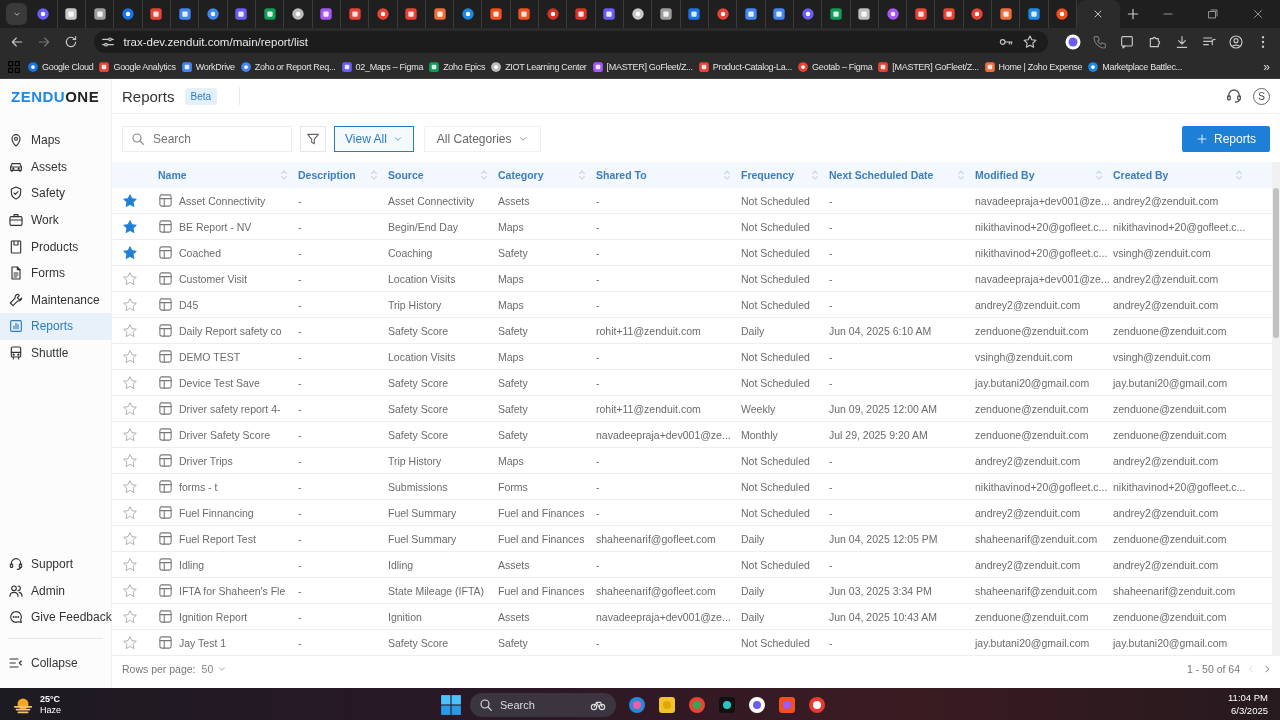  I want to click on collapse-button: Collapse, so click(55, 662).